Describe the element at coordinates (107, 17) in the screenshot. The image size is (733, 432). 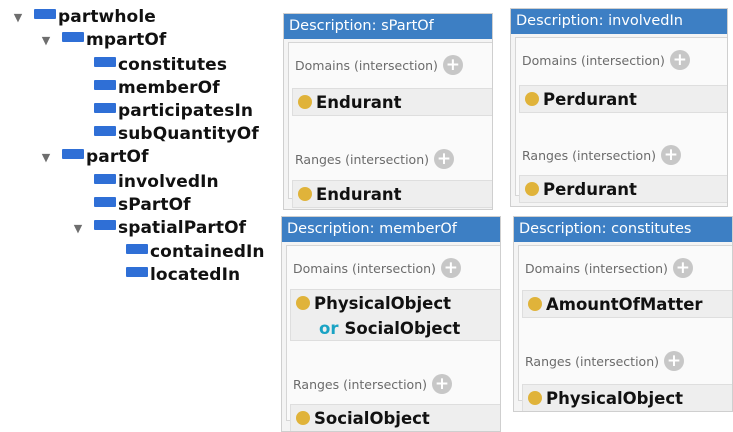
I see `tree-node-label: partwhole` at that location.